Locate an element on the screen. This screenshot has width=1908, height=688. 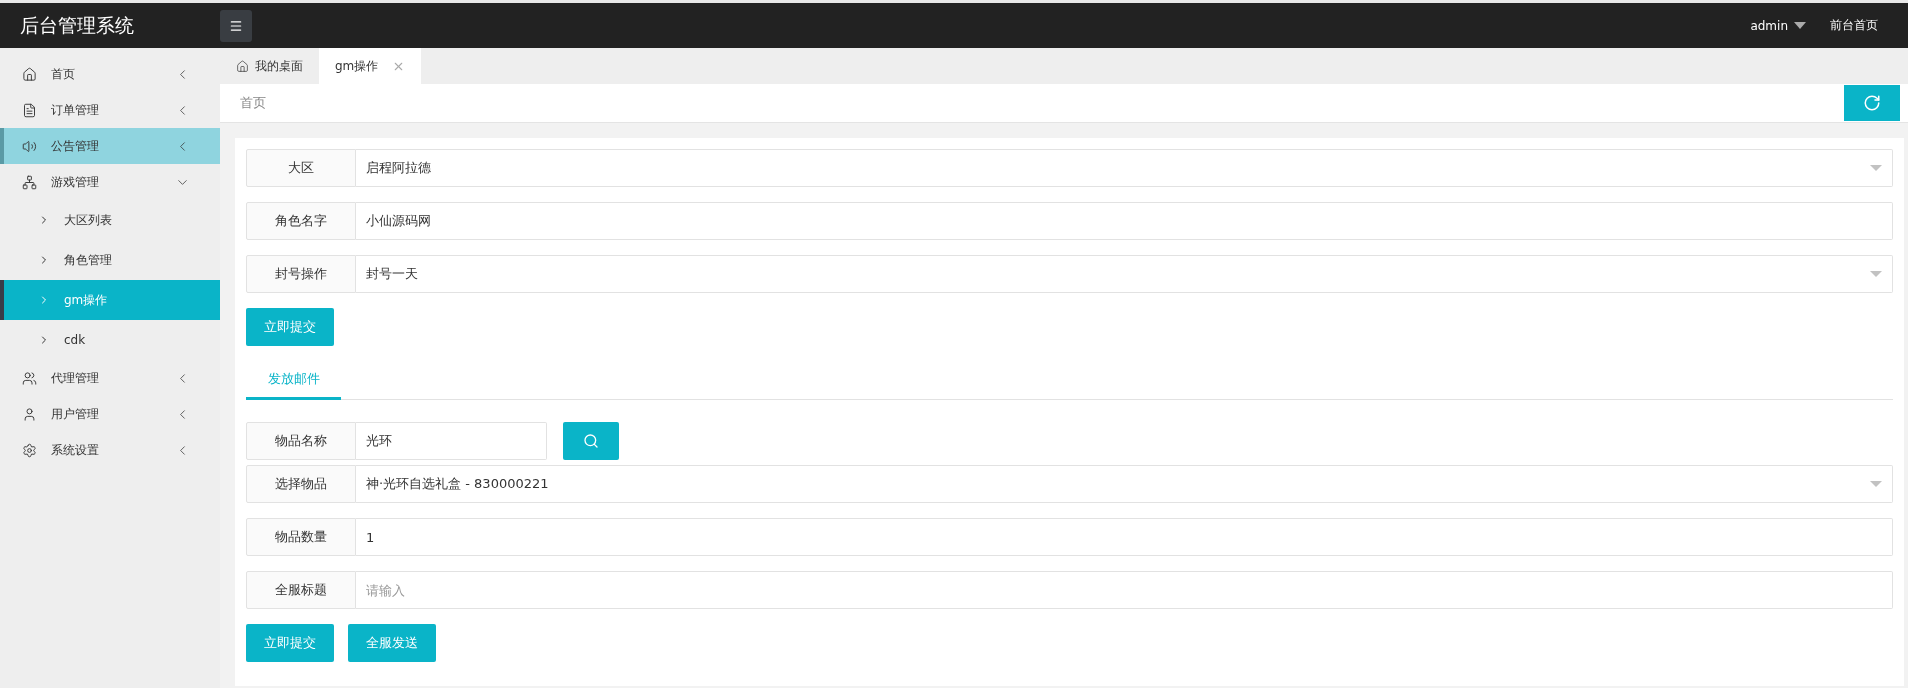
sidebar-item: 用户管理 is located at coordinates (110, 414).